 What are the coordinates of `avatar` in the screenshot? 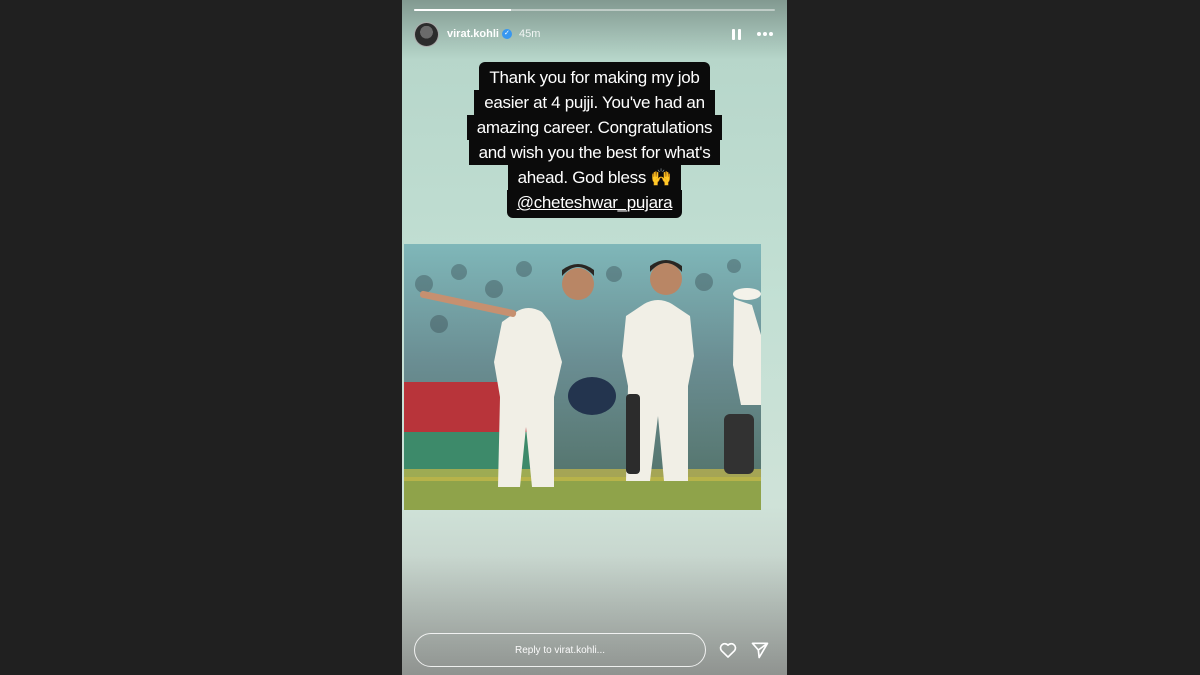 It's located at (426, 34).